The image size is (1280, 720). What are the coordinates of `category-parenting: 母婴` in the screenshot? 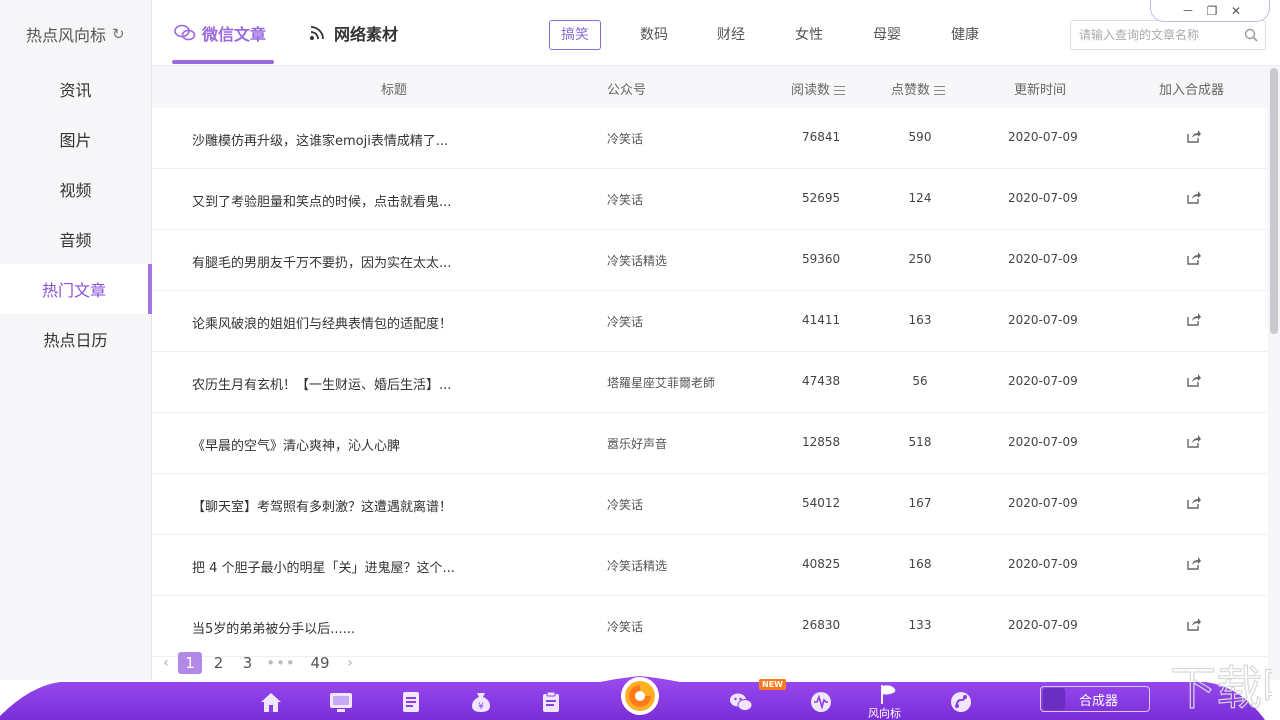 It's located at (887, 35).